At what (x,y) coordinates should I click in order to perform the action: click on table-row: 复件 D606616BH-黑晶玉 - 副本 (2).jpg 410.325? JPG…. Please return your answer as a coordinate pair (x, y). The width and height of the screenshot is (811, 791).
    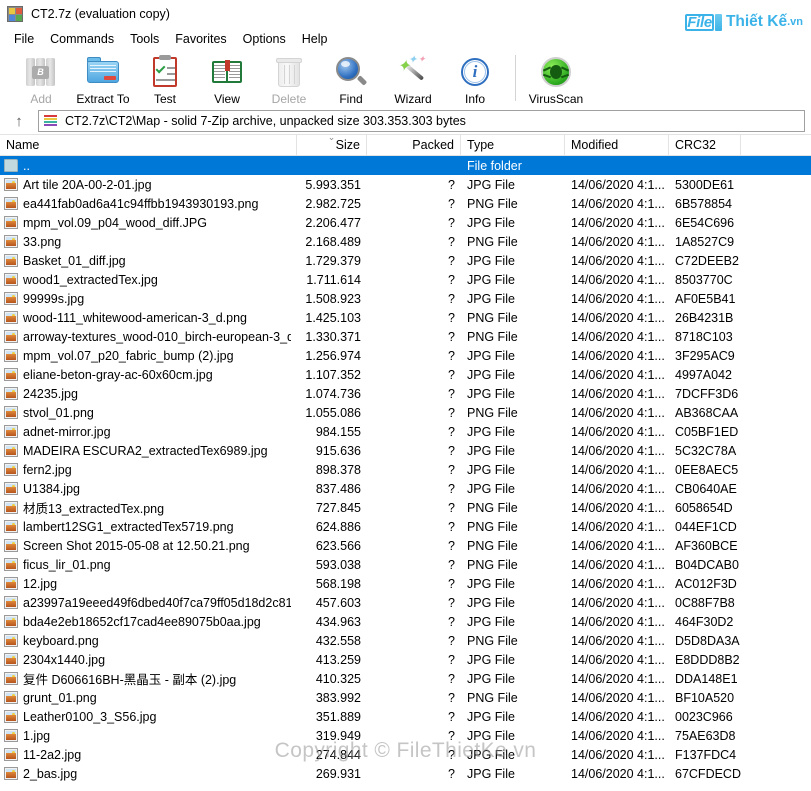
    Looking at the image, I should click on (405, 678).